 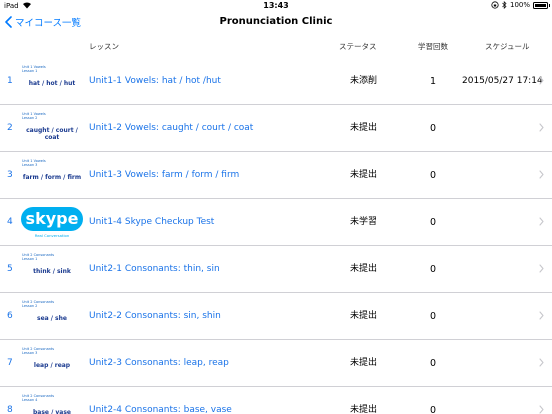 What do you see at coordinates (171, 128) in the screenshot?
I see `lesson-title: Unit1-2 Vowels: caught / court / coat` at bounding box center [171, 128].